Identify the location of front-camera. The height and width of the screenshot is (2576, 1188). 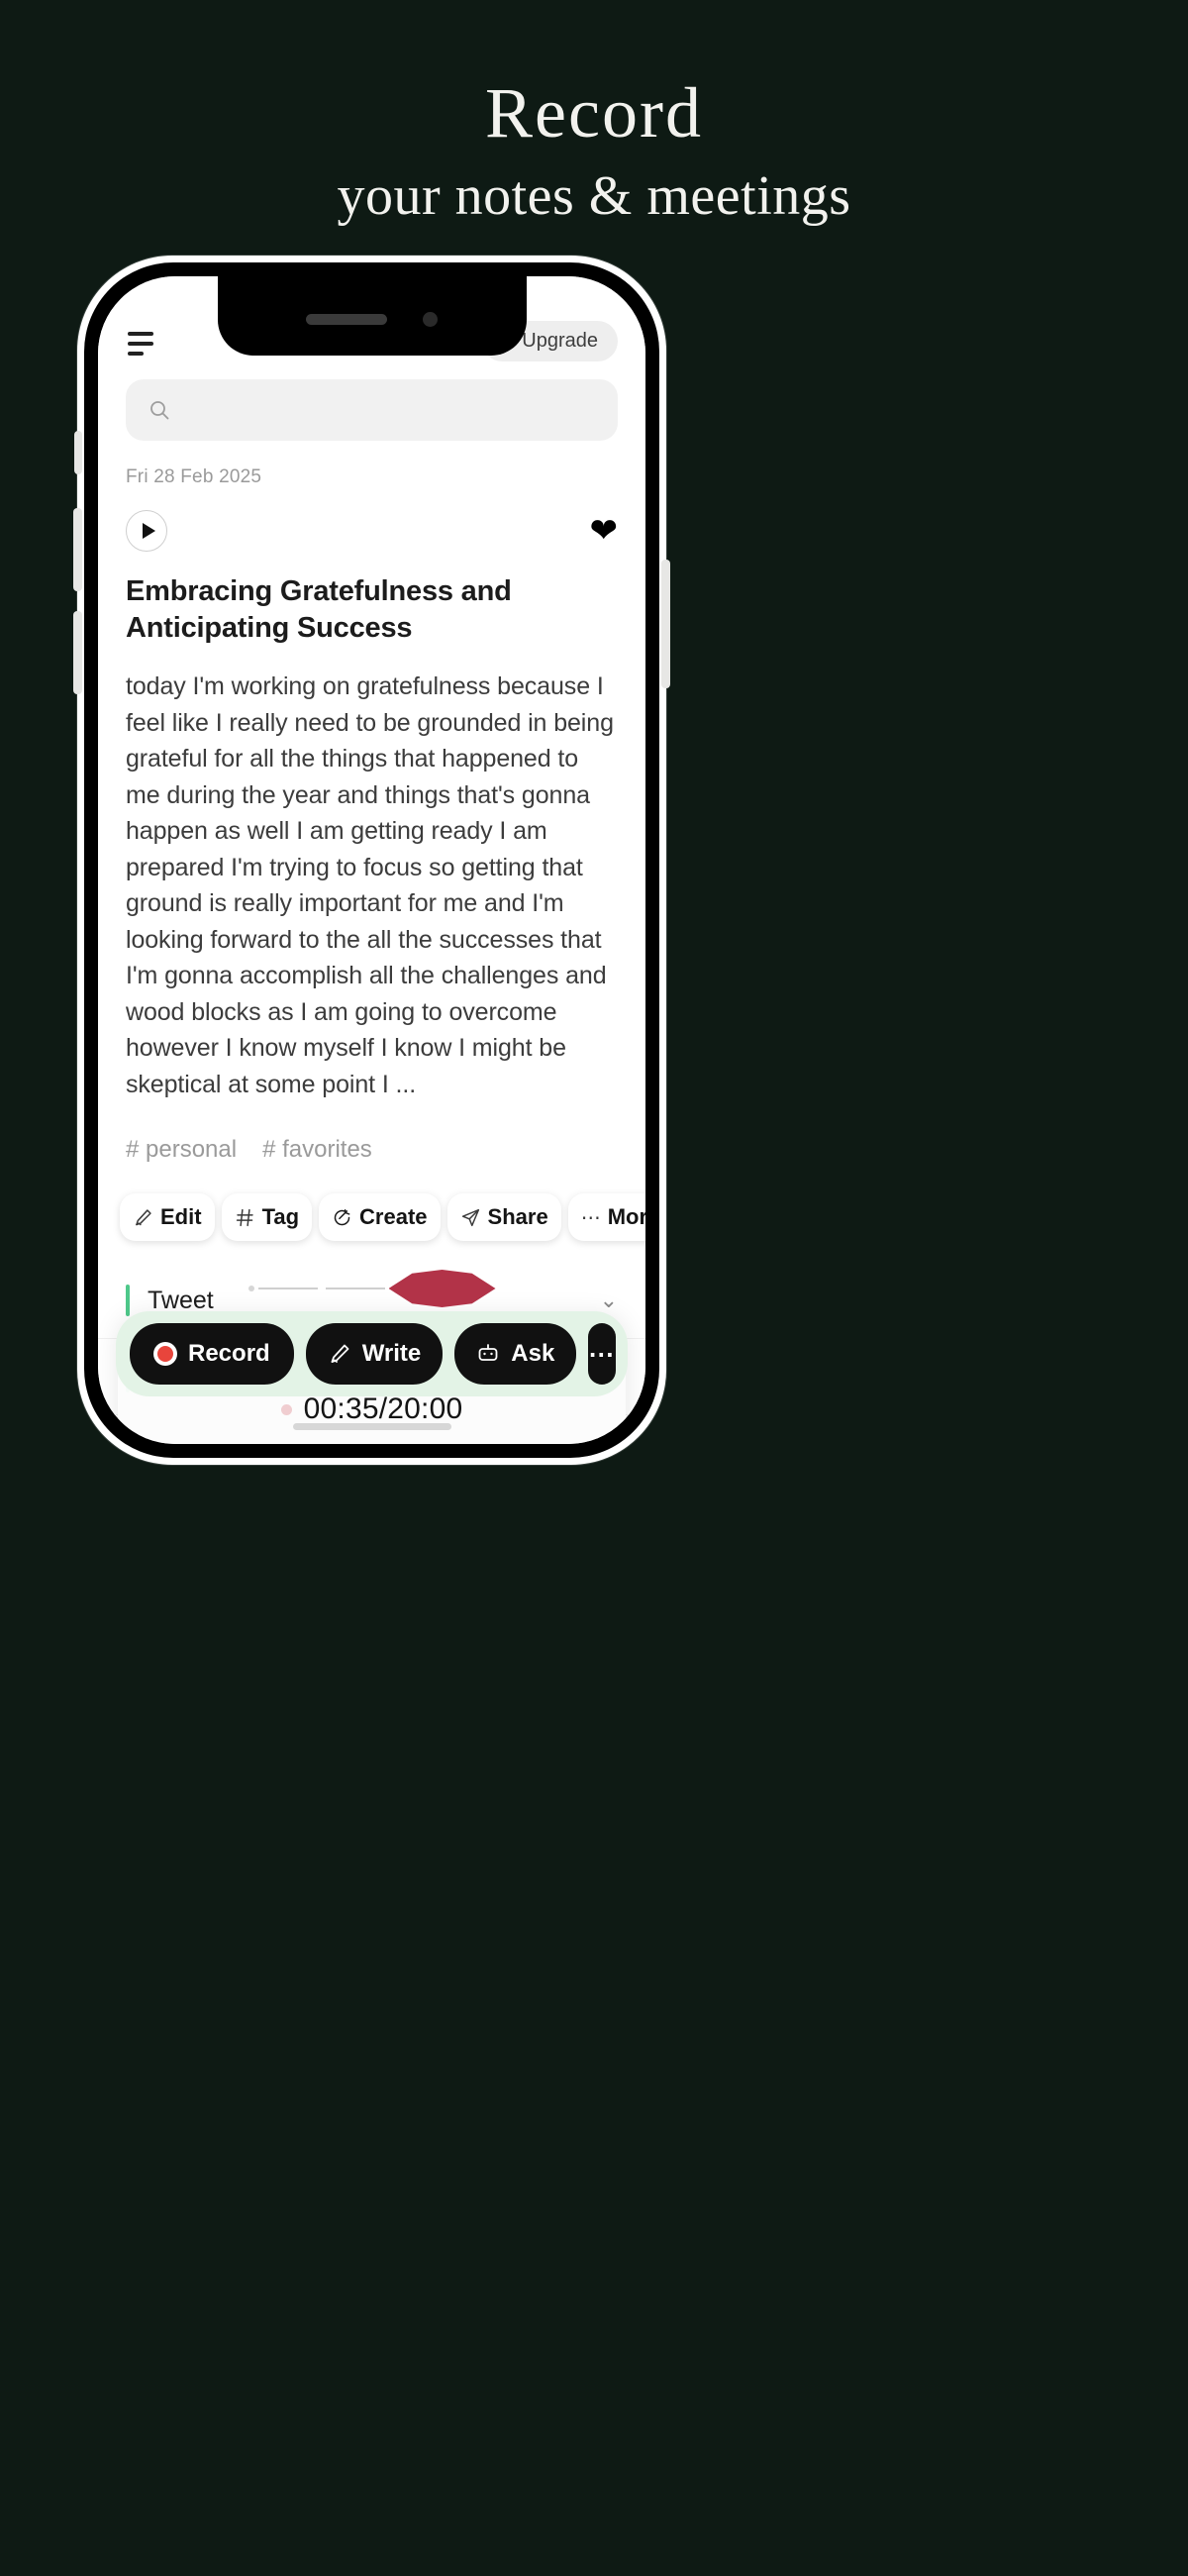
(430, 319).